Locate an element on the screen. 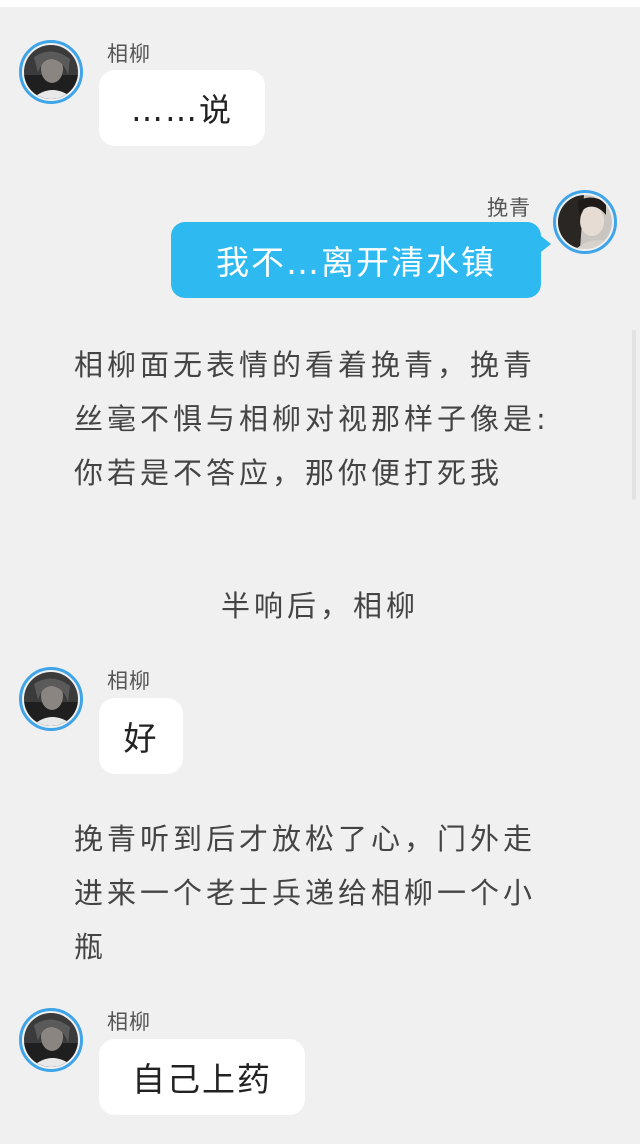 The image size is (640, 1144). avatar-wanqing is located at coordinates (585, 222).